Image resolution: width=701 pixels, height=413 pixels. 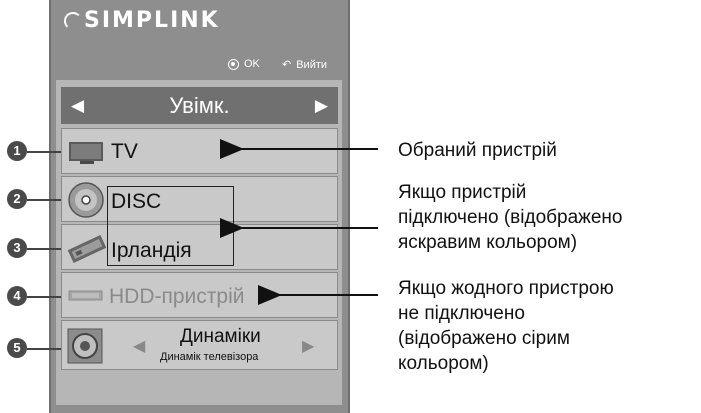 I want to click on annotation-selected: Обраний пристрій, so click(x=477, y=150).